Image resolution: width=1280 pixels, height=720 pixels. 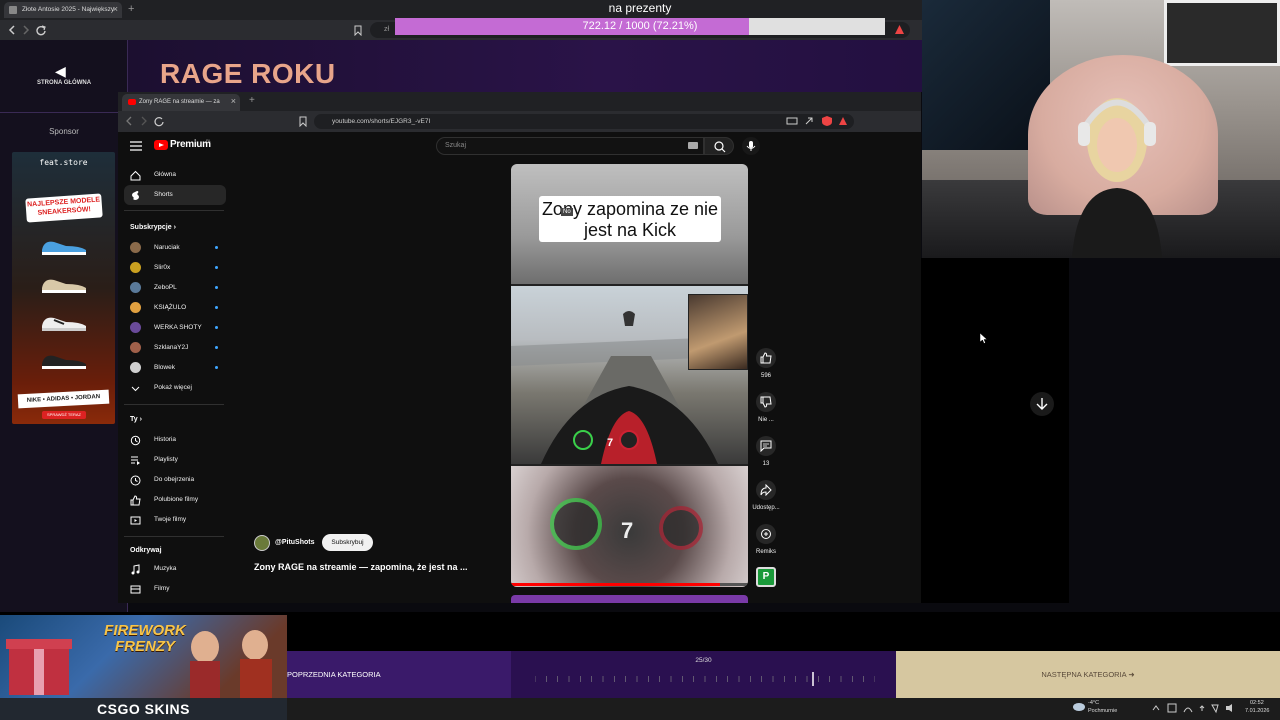 I want to click on sidebar-item-subscription: Blowek, so click(x=175, y=368).